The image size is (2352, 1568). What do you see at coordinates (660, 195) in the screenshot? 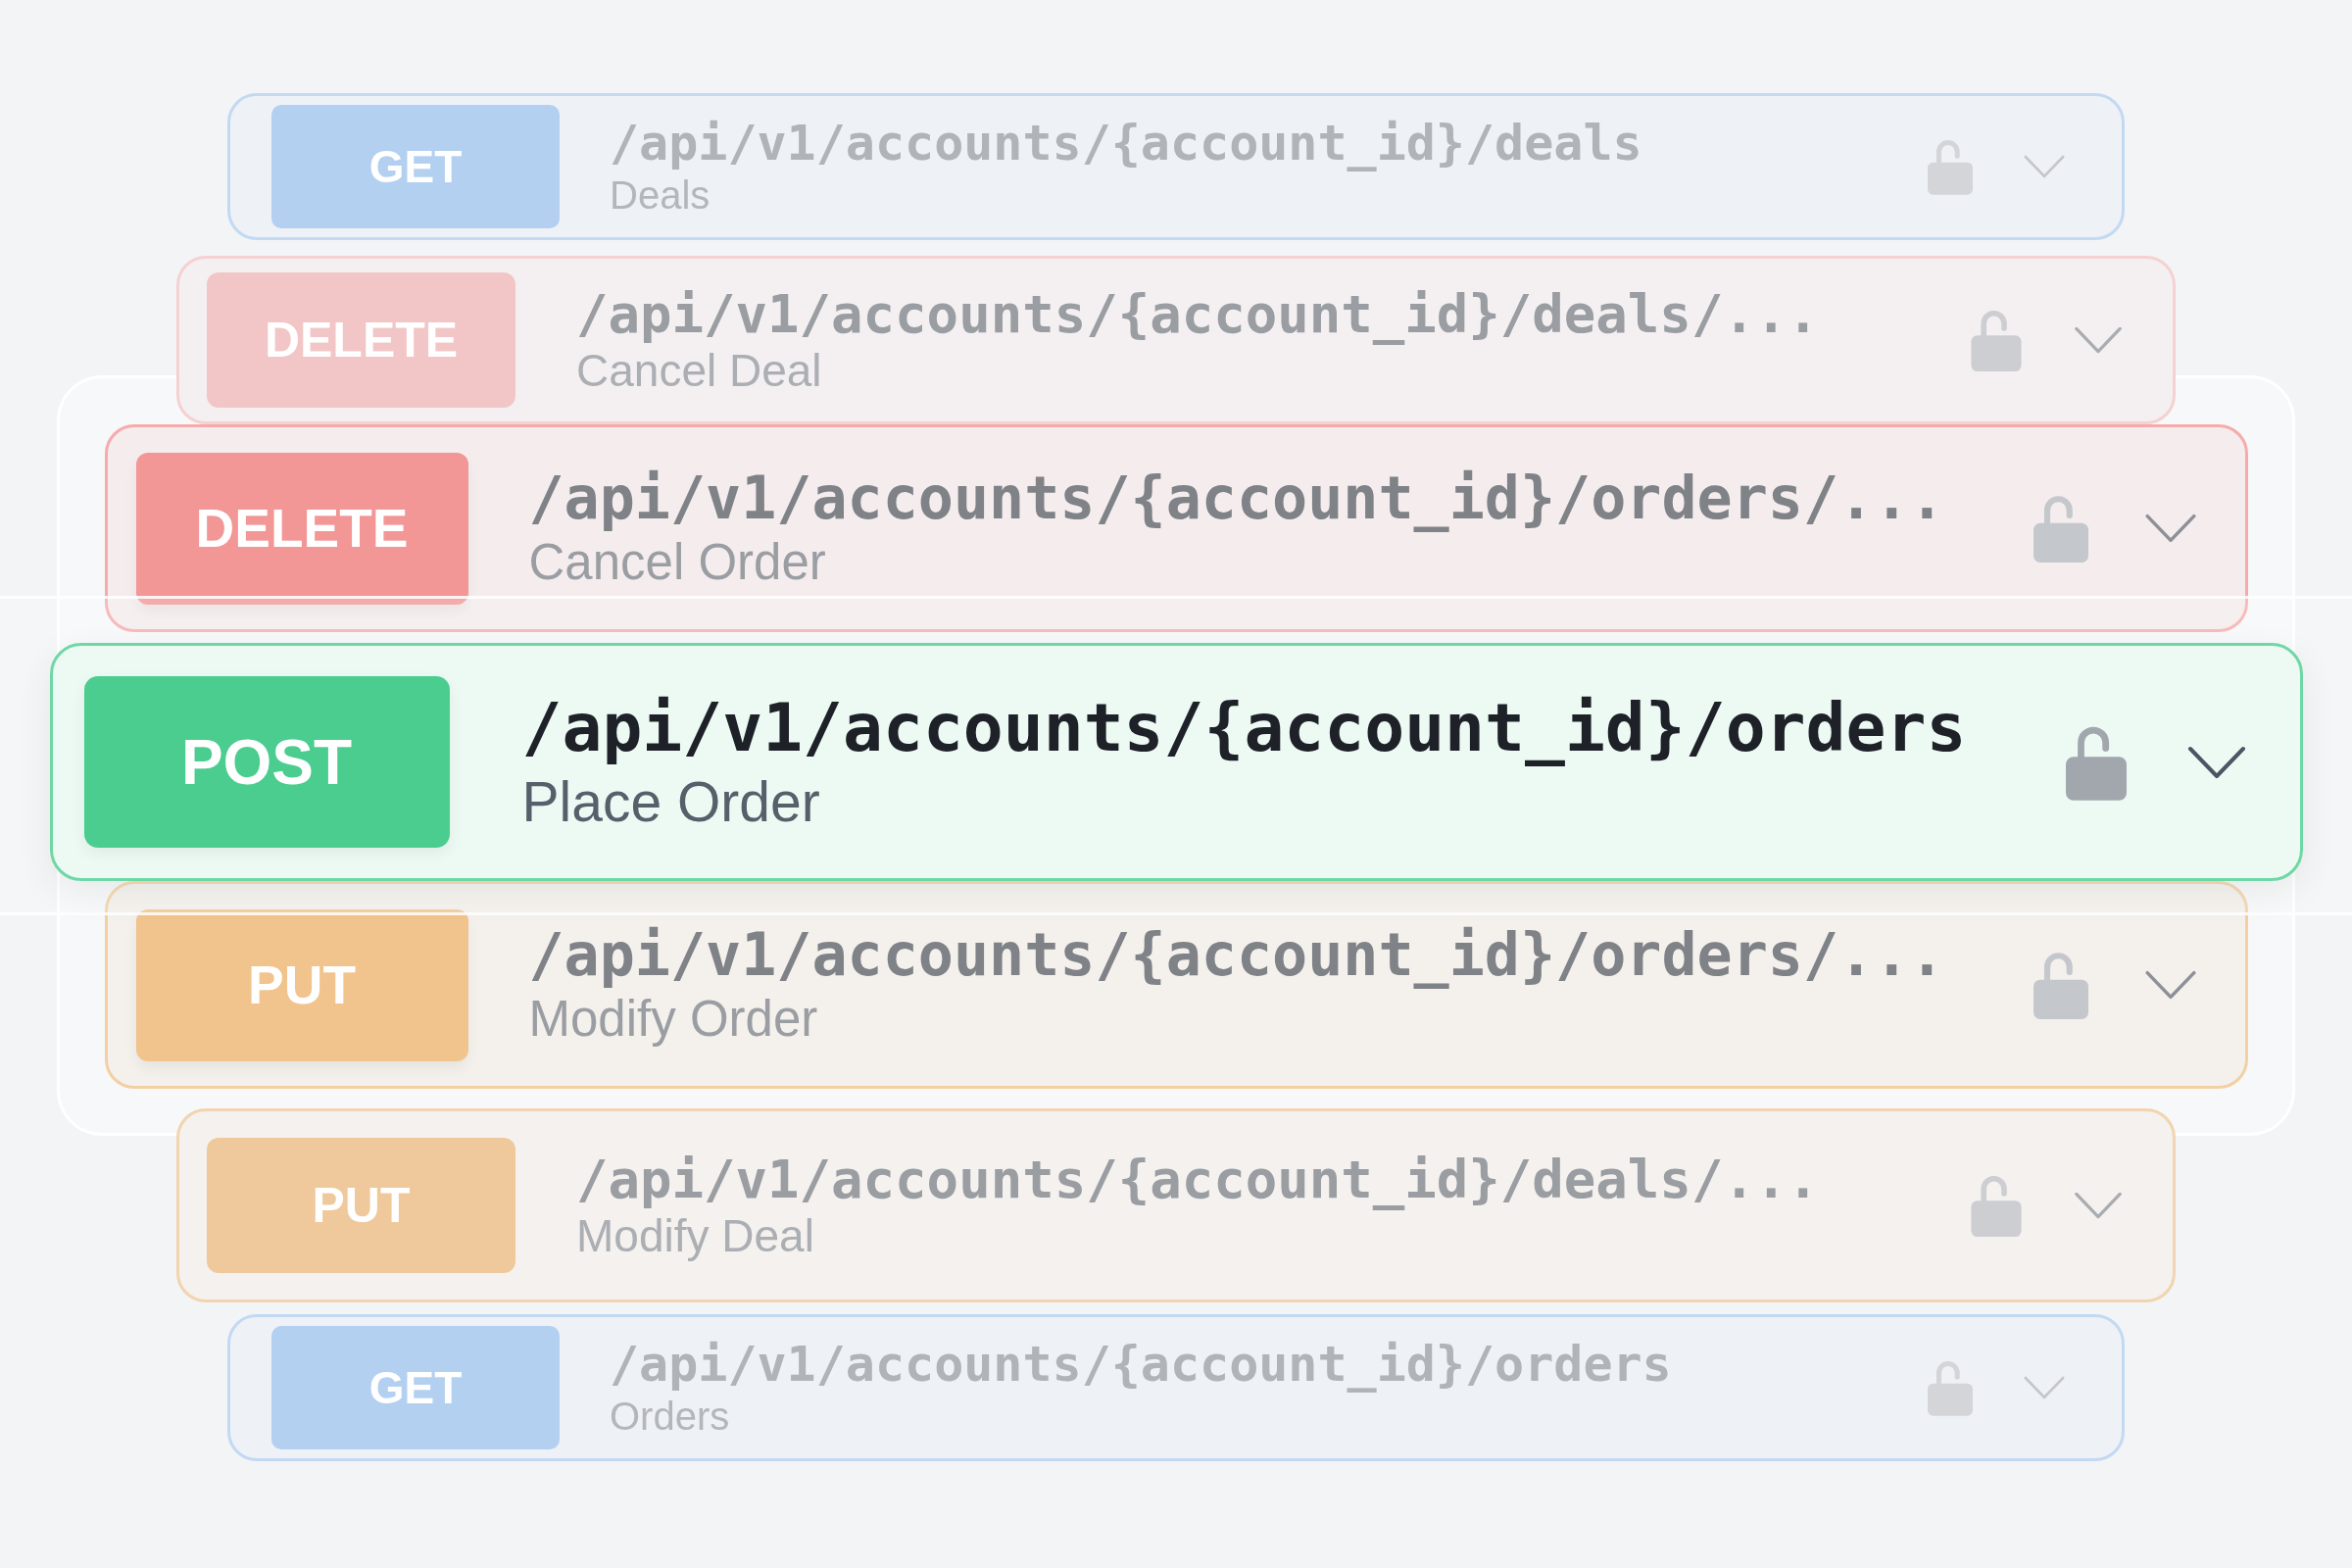
I see `endpoint-summary: Deals` at bounding box center [660, 195].